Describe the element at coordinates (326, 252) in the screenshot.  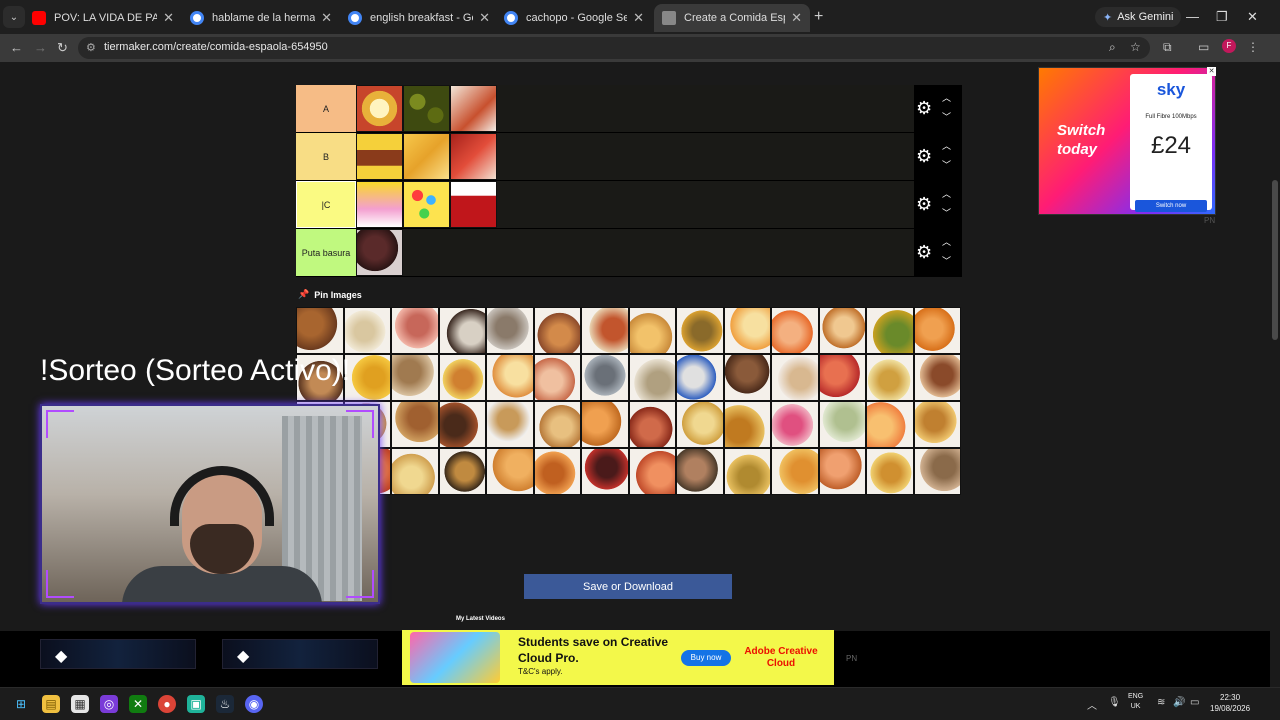
I see `tier-label: Puta basura` at that location.